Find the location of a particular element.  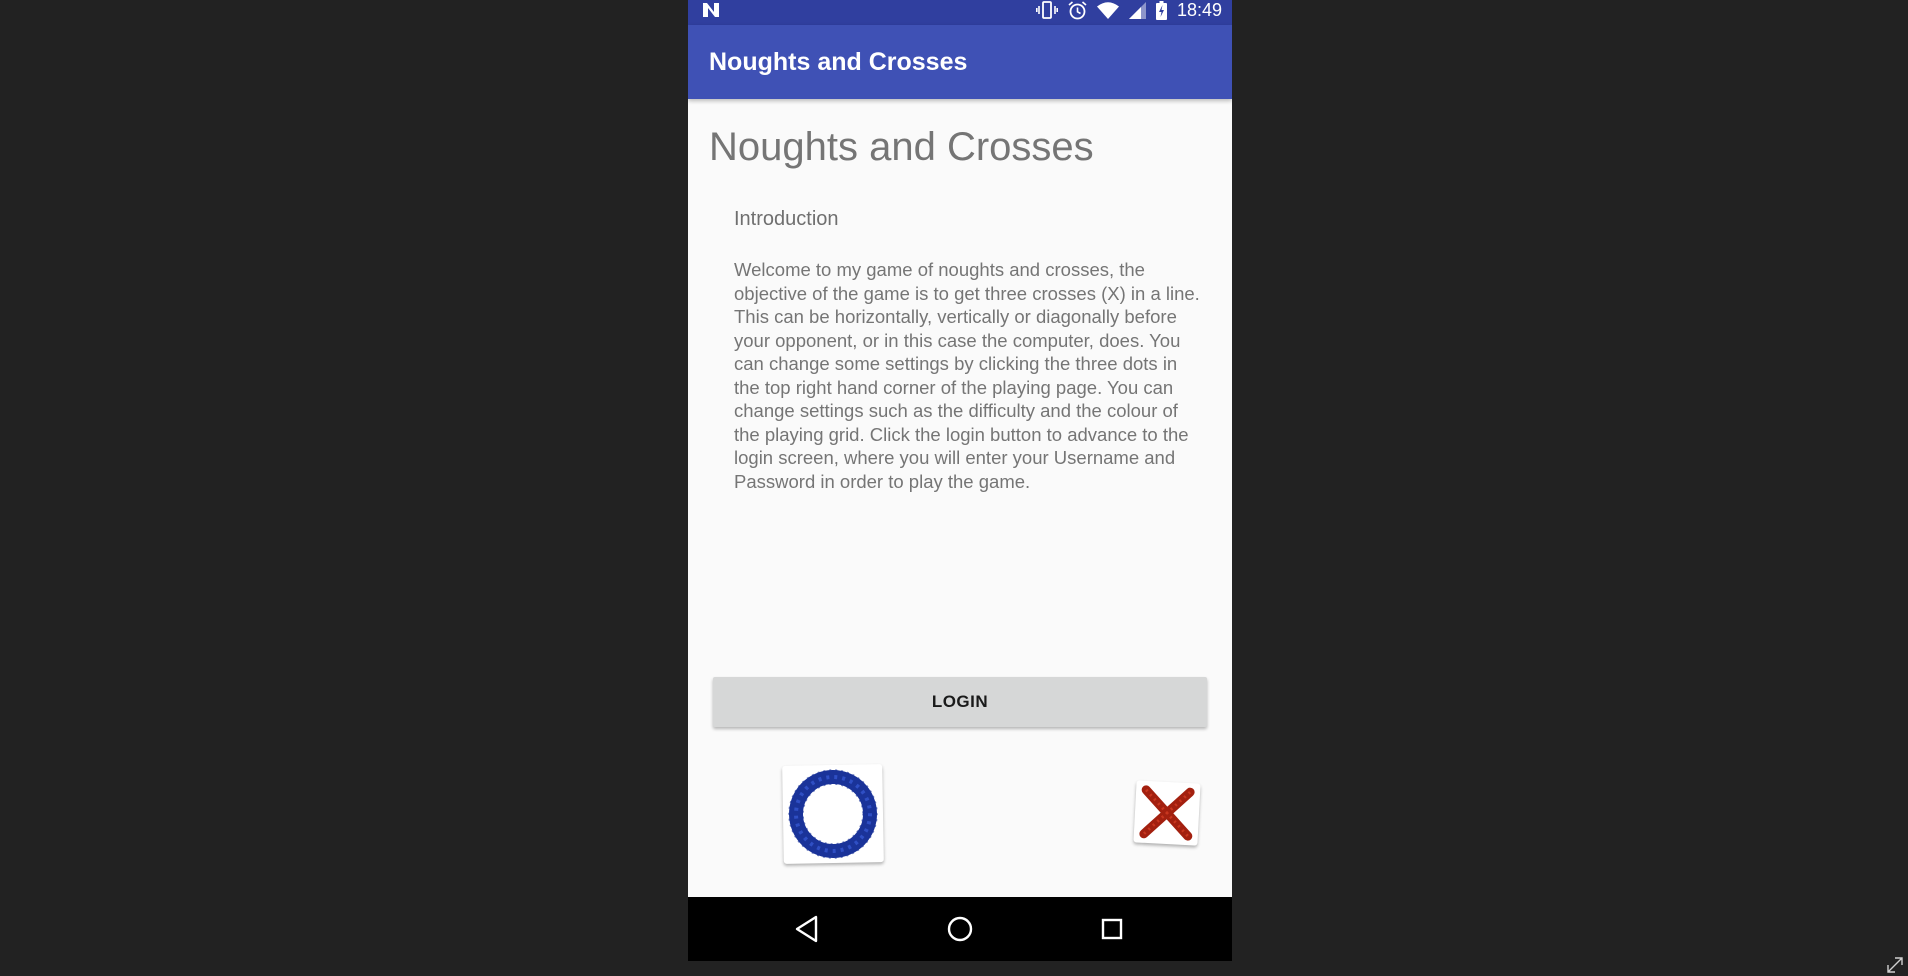

recents-button is located at coordinates (1112, 929).